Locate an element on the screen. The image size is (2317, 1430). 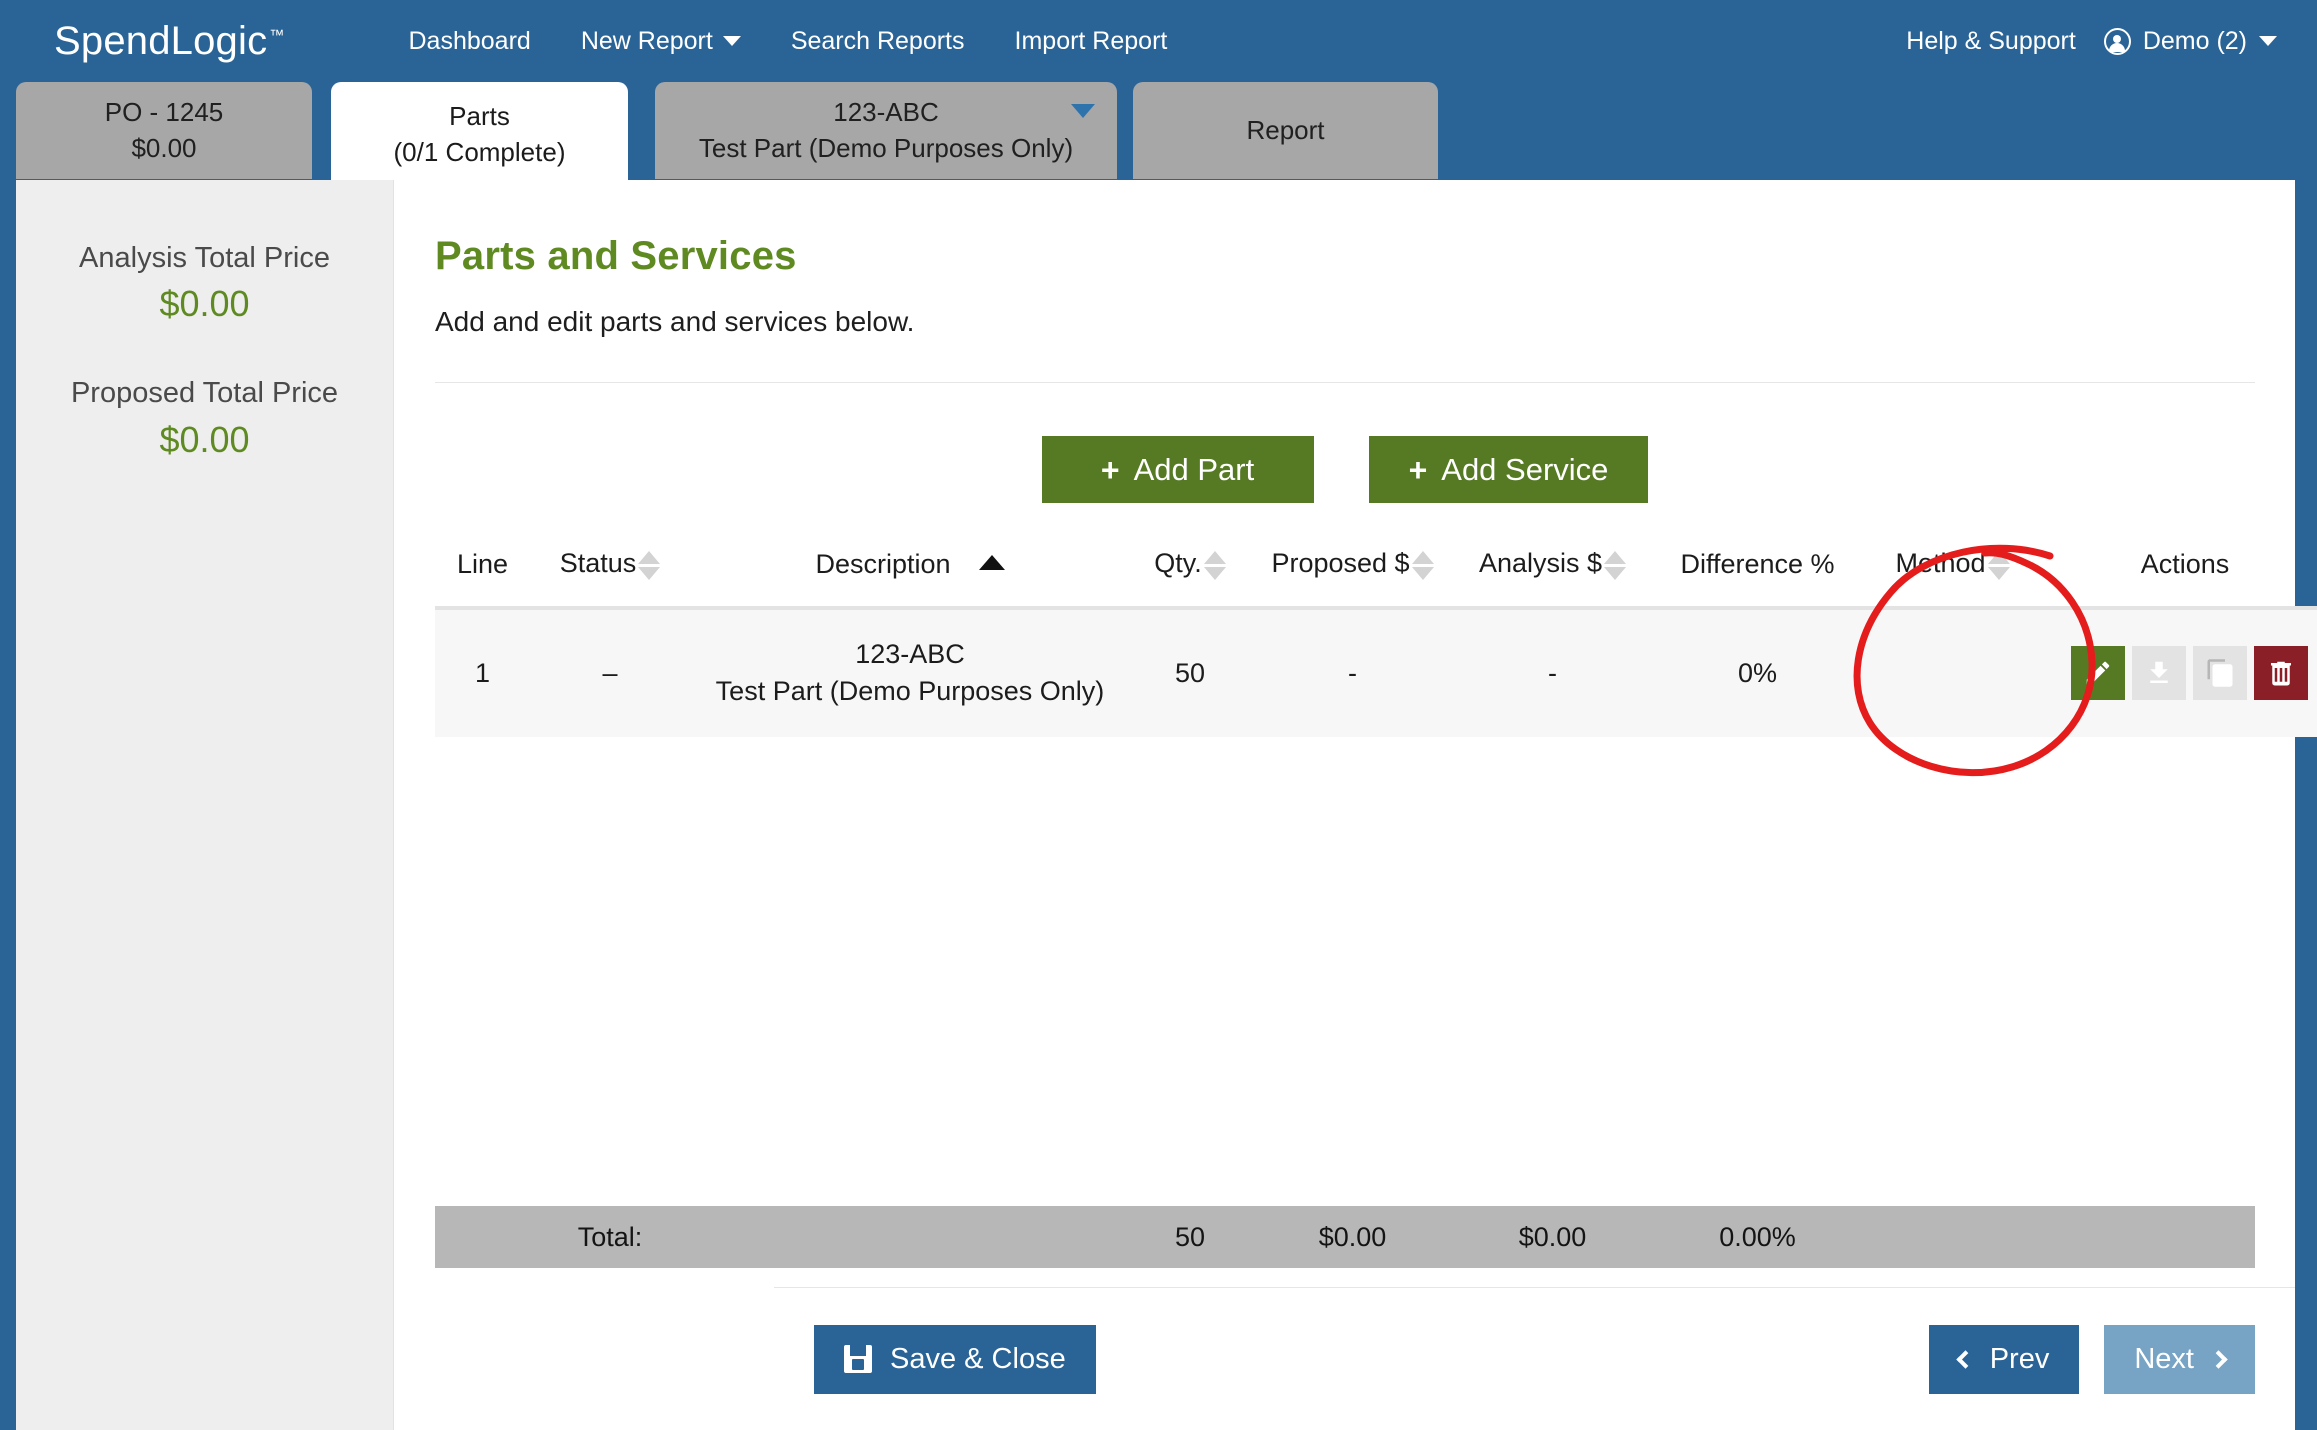
save-and-close-button: Save & Close is located at coordinates (955, 1359).